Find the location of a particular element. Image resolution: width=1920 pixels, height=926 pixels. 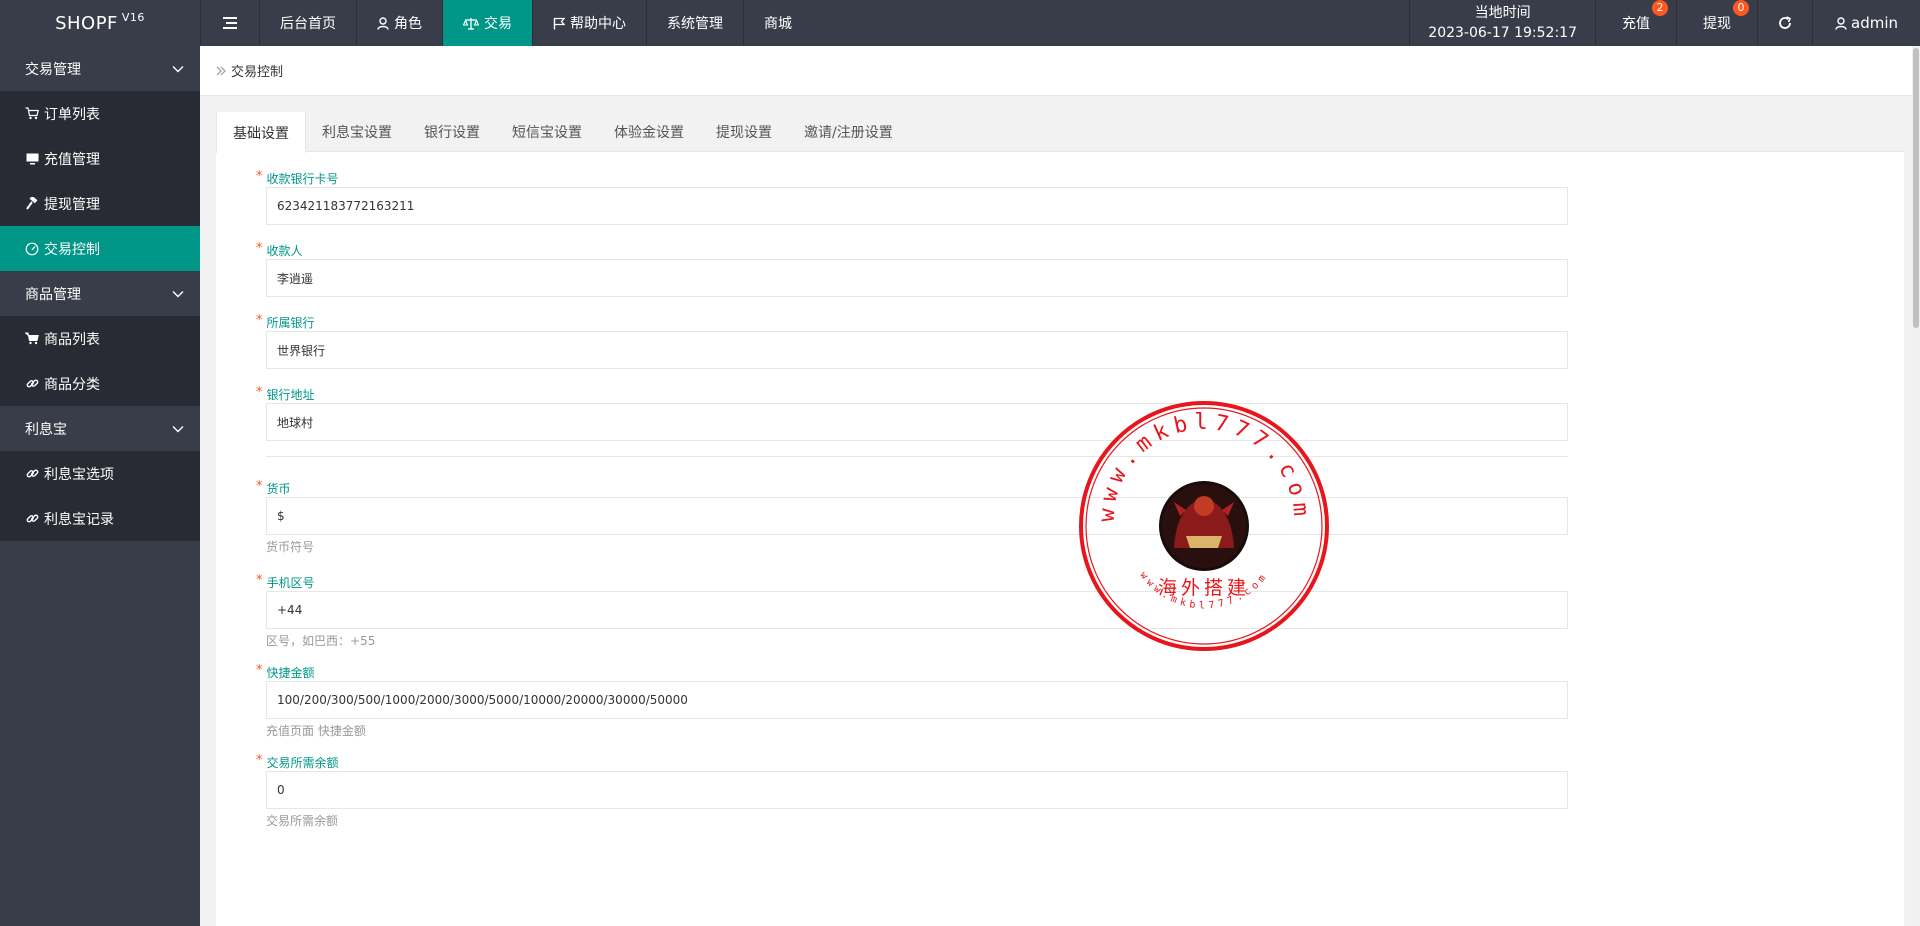

nav-role: 角色 is located at coordinates (399, 23).